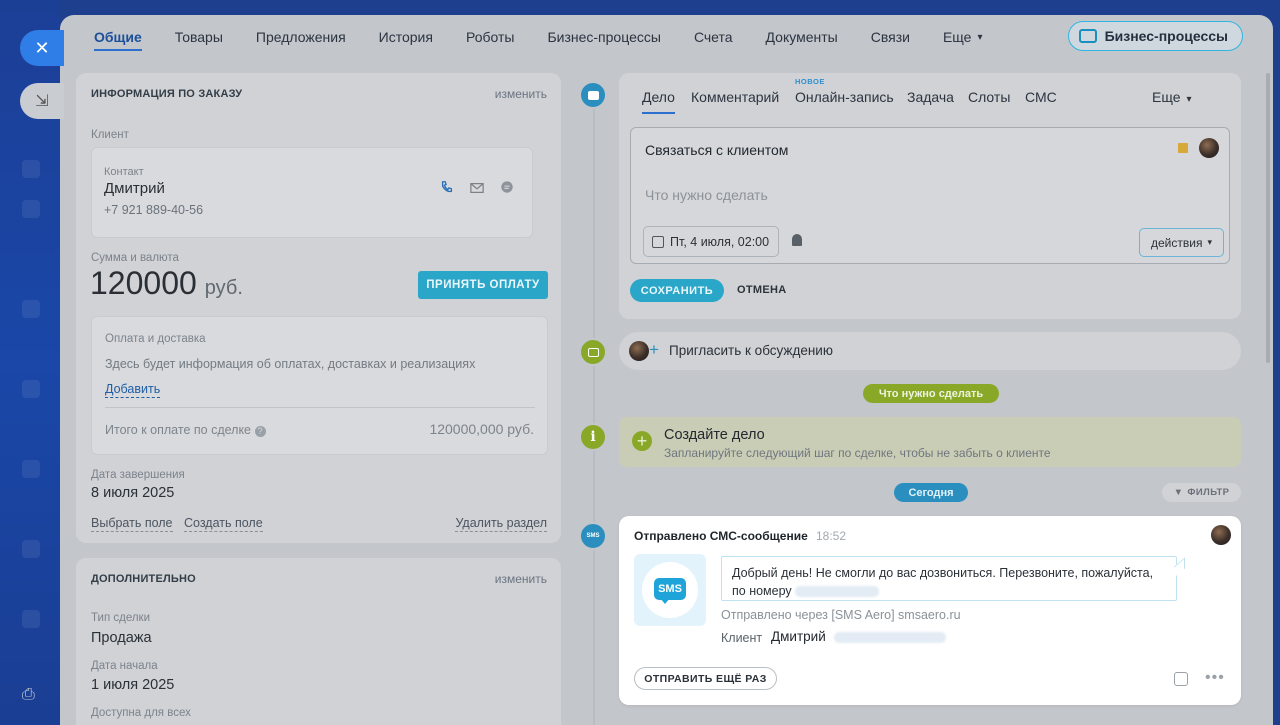 This screenshot has height=725, width=1280. What do you see at coordinates (110, 135) in the screenshot?
I see `client-label: Клиент` at bounding box center [110, 135].